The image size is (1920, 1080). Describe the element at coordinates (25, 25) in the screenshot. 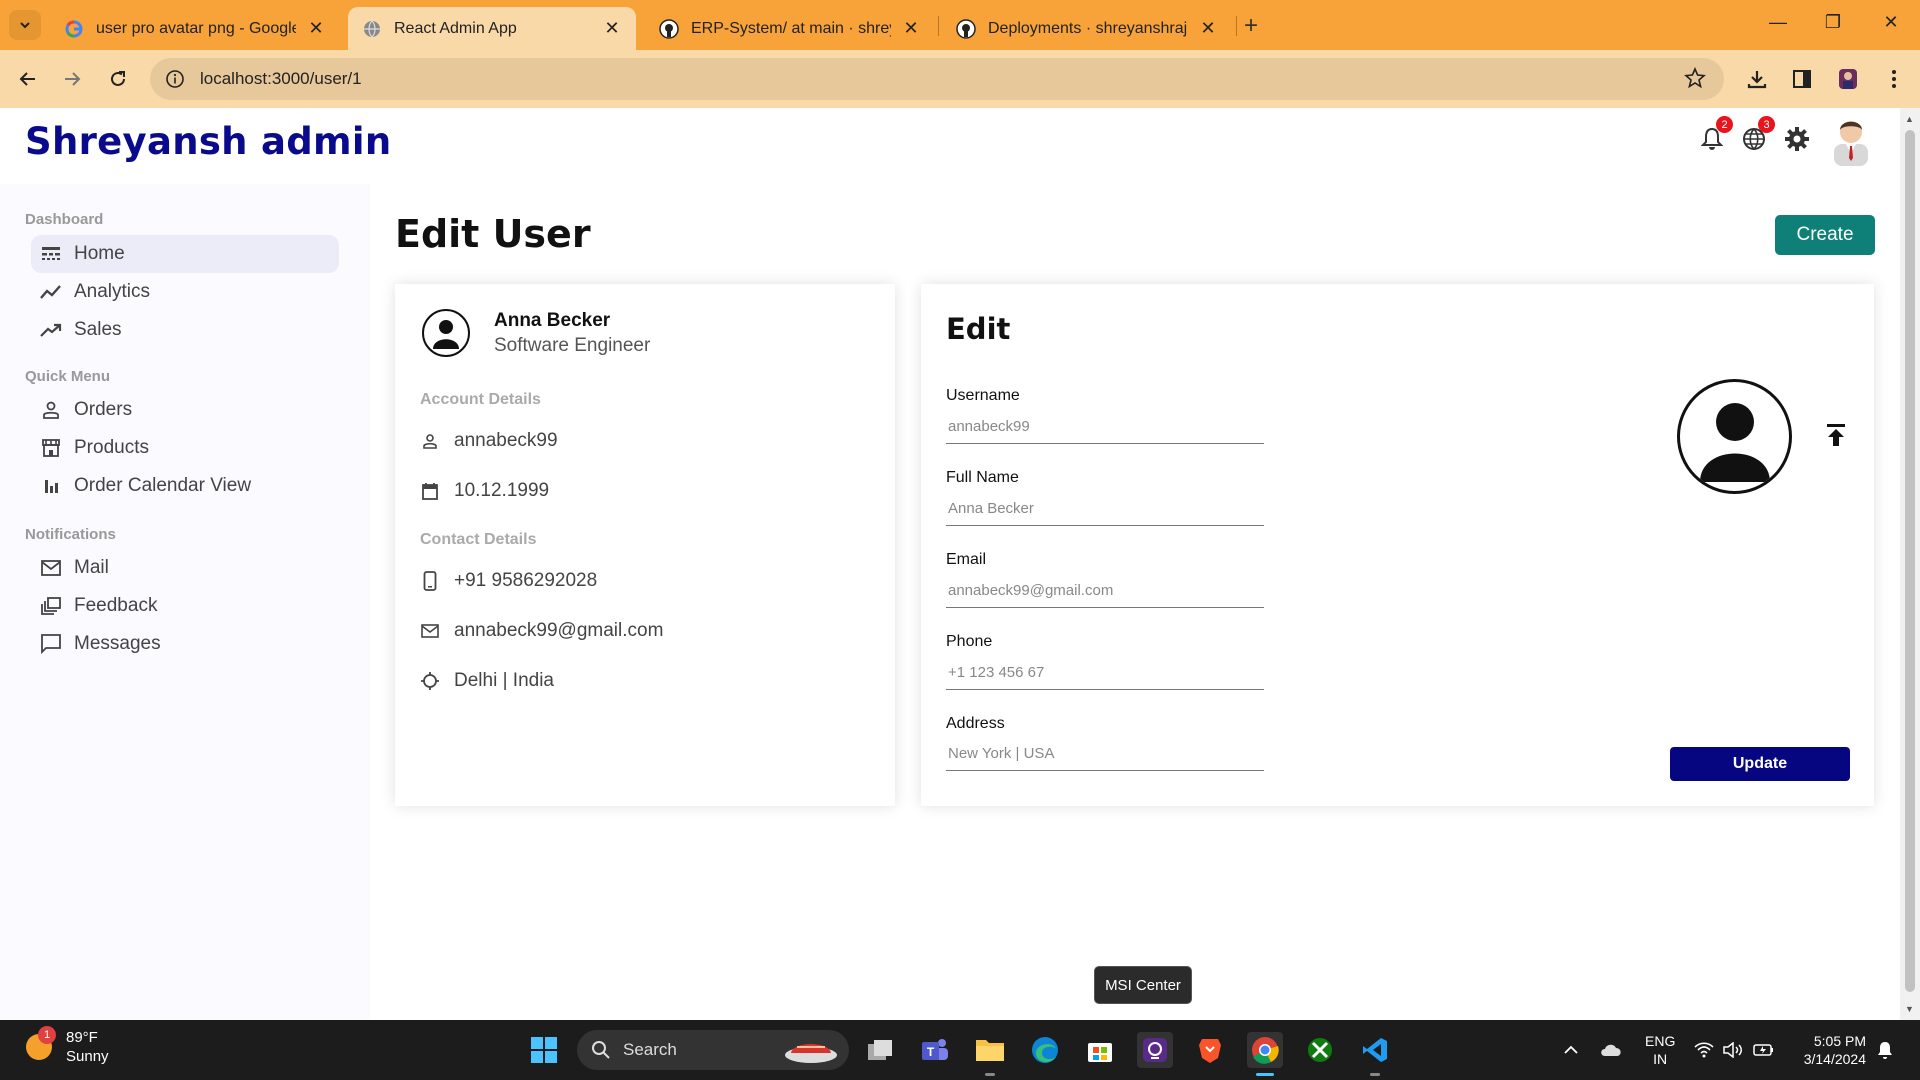

I see `tab-search-button` at that location.